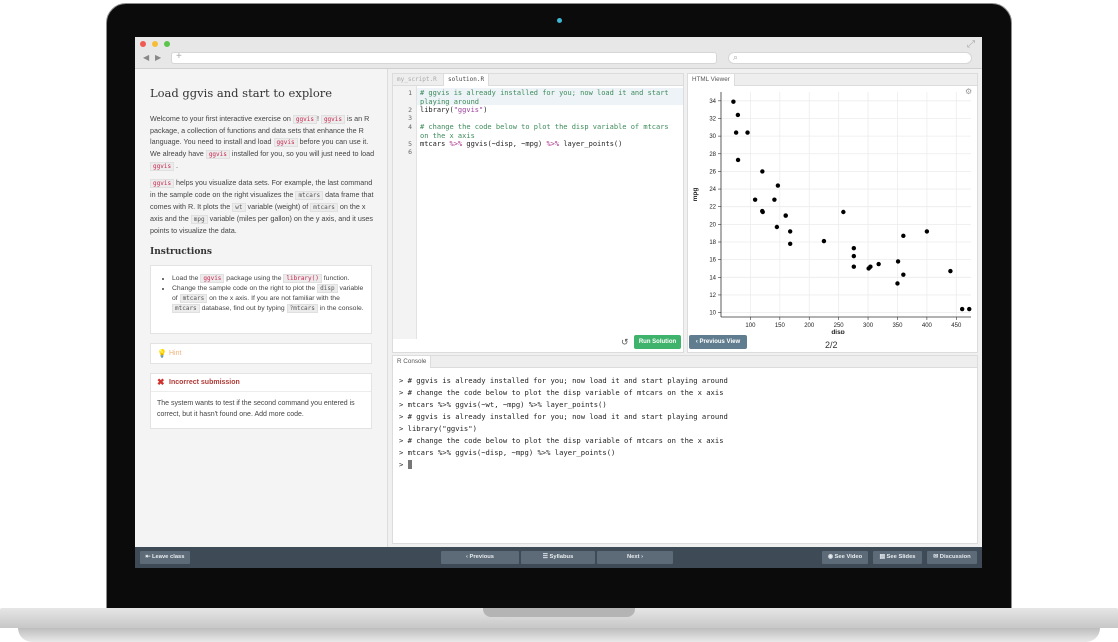 This screenshot has height=642, width=1118. What do you see at coordinates (657, 342) in the screenshot?
I see `run-solution-button: Run Solution` at bounding box center [657, 342].